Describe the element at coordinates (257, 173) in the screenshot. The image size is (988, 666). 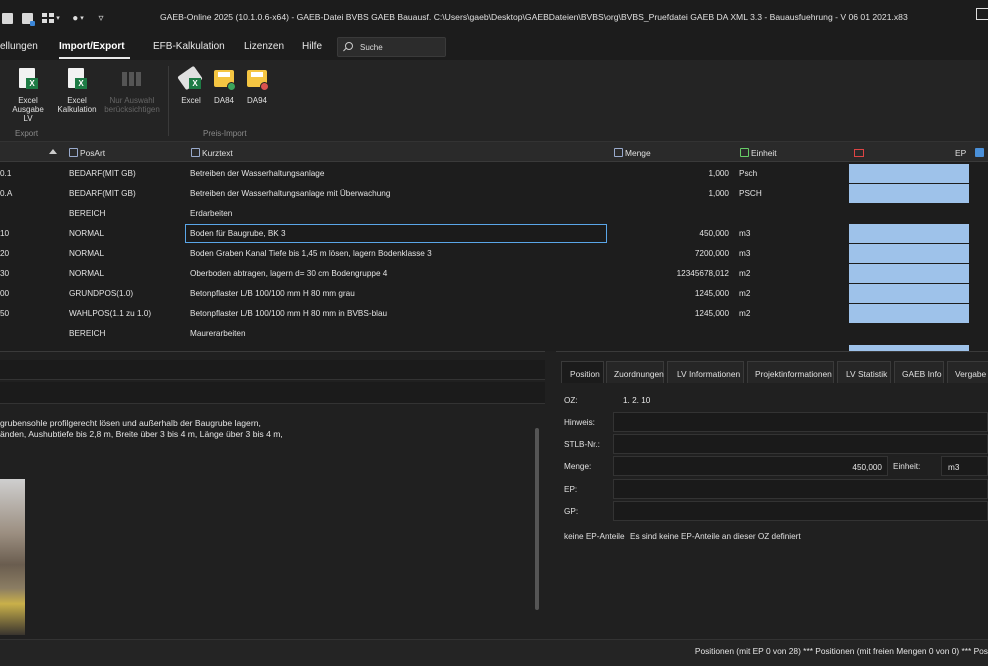
I see `cell-kurztext: Betreiben der Wasserhaltungsanlage` at that location.